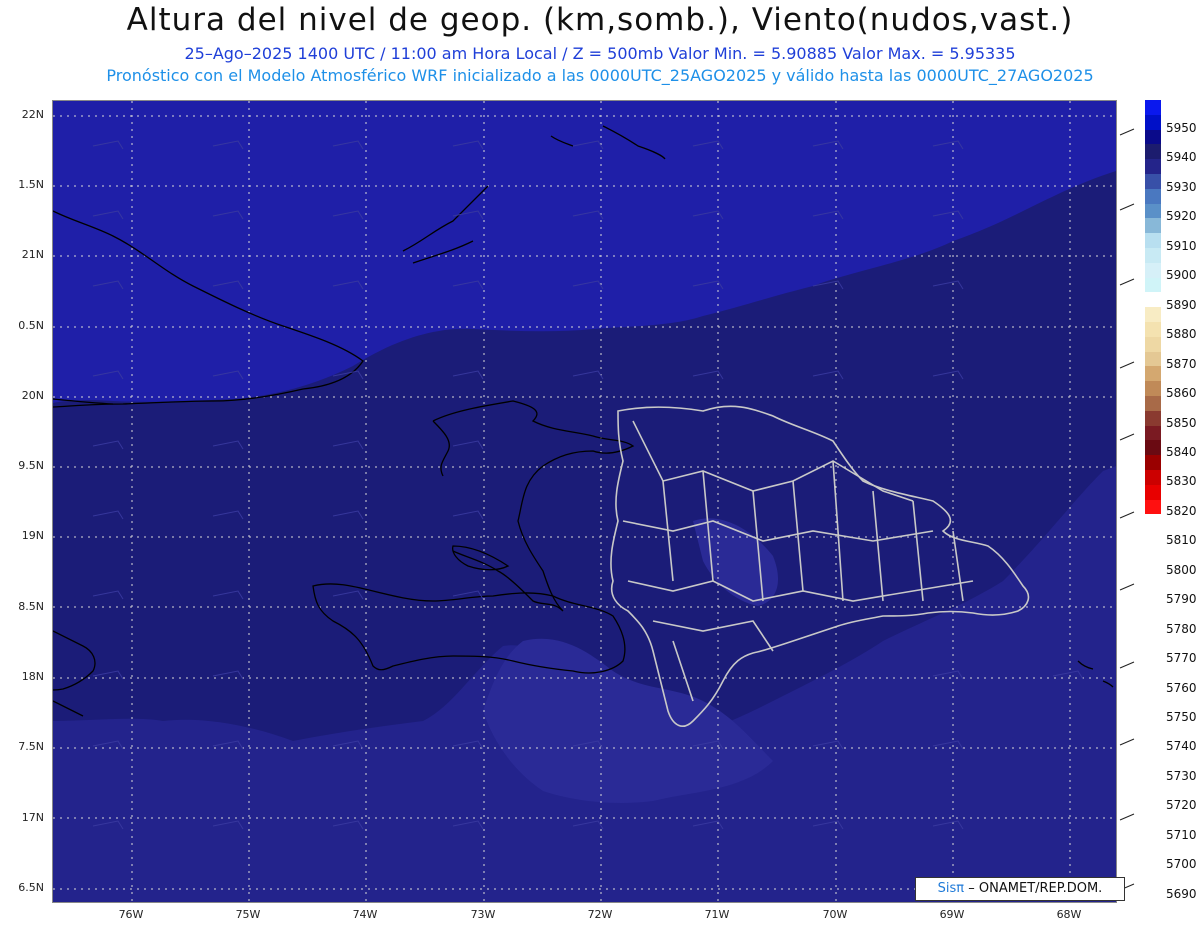 The width and height of the screenshot is (1200, 927). I want to click on credit-box: Sisπ – ONAMET/REP.DOM., so click(1020, 889).